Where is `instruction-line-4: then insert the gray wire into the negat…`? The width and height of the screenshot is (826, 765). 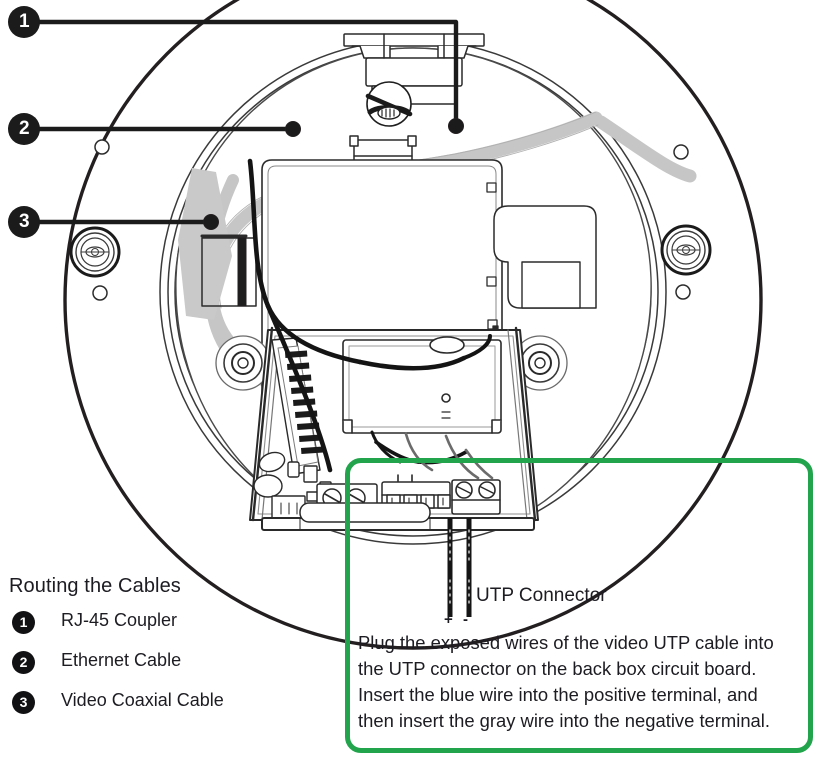 instruction-line-4: then insert the gray wire into the negat… is located at coordinates (564, 720).